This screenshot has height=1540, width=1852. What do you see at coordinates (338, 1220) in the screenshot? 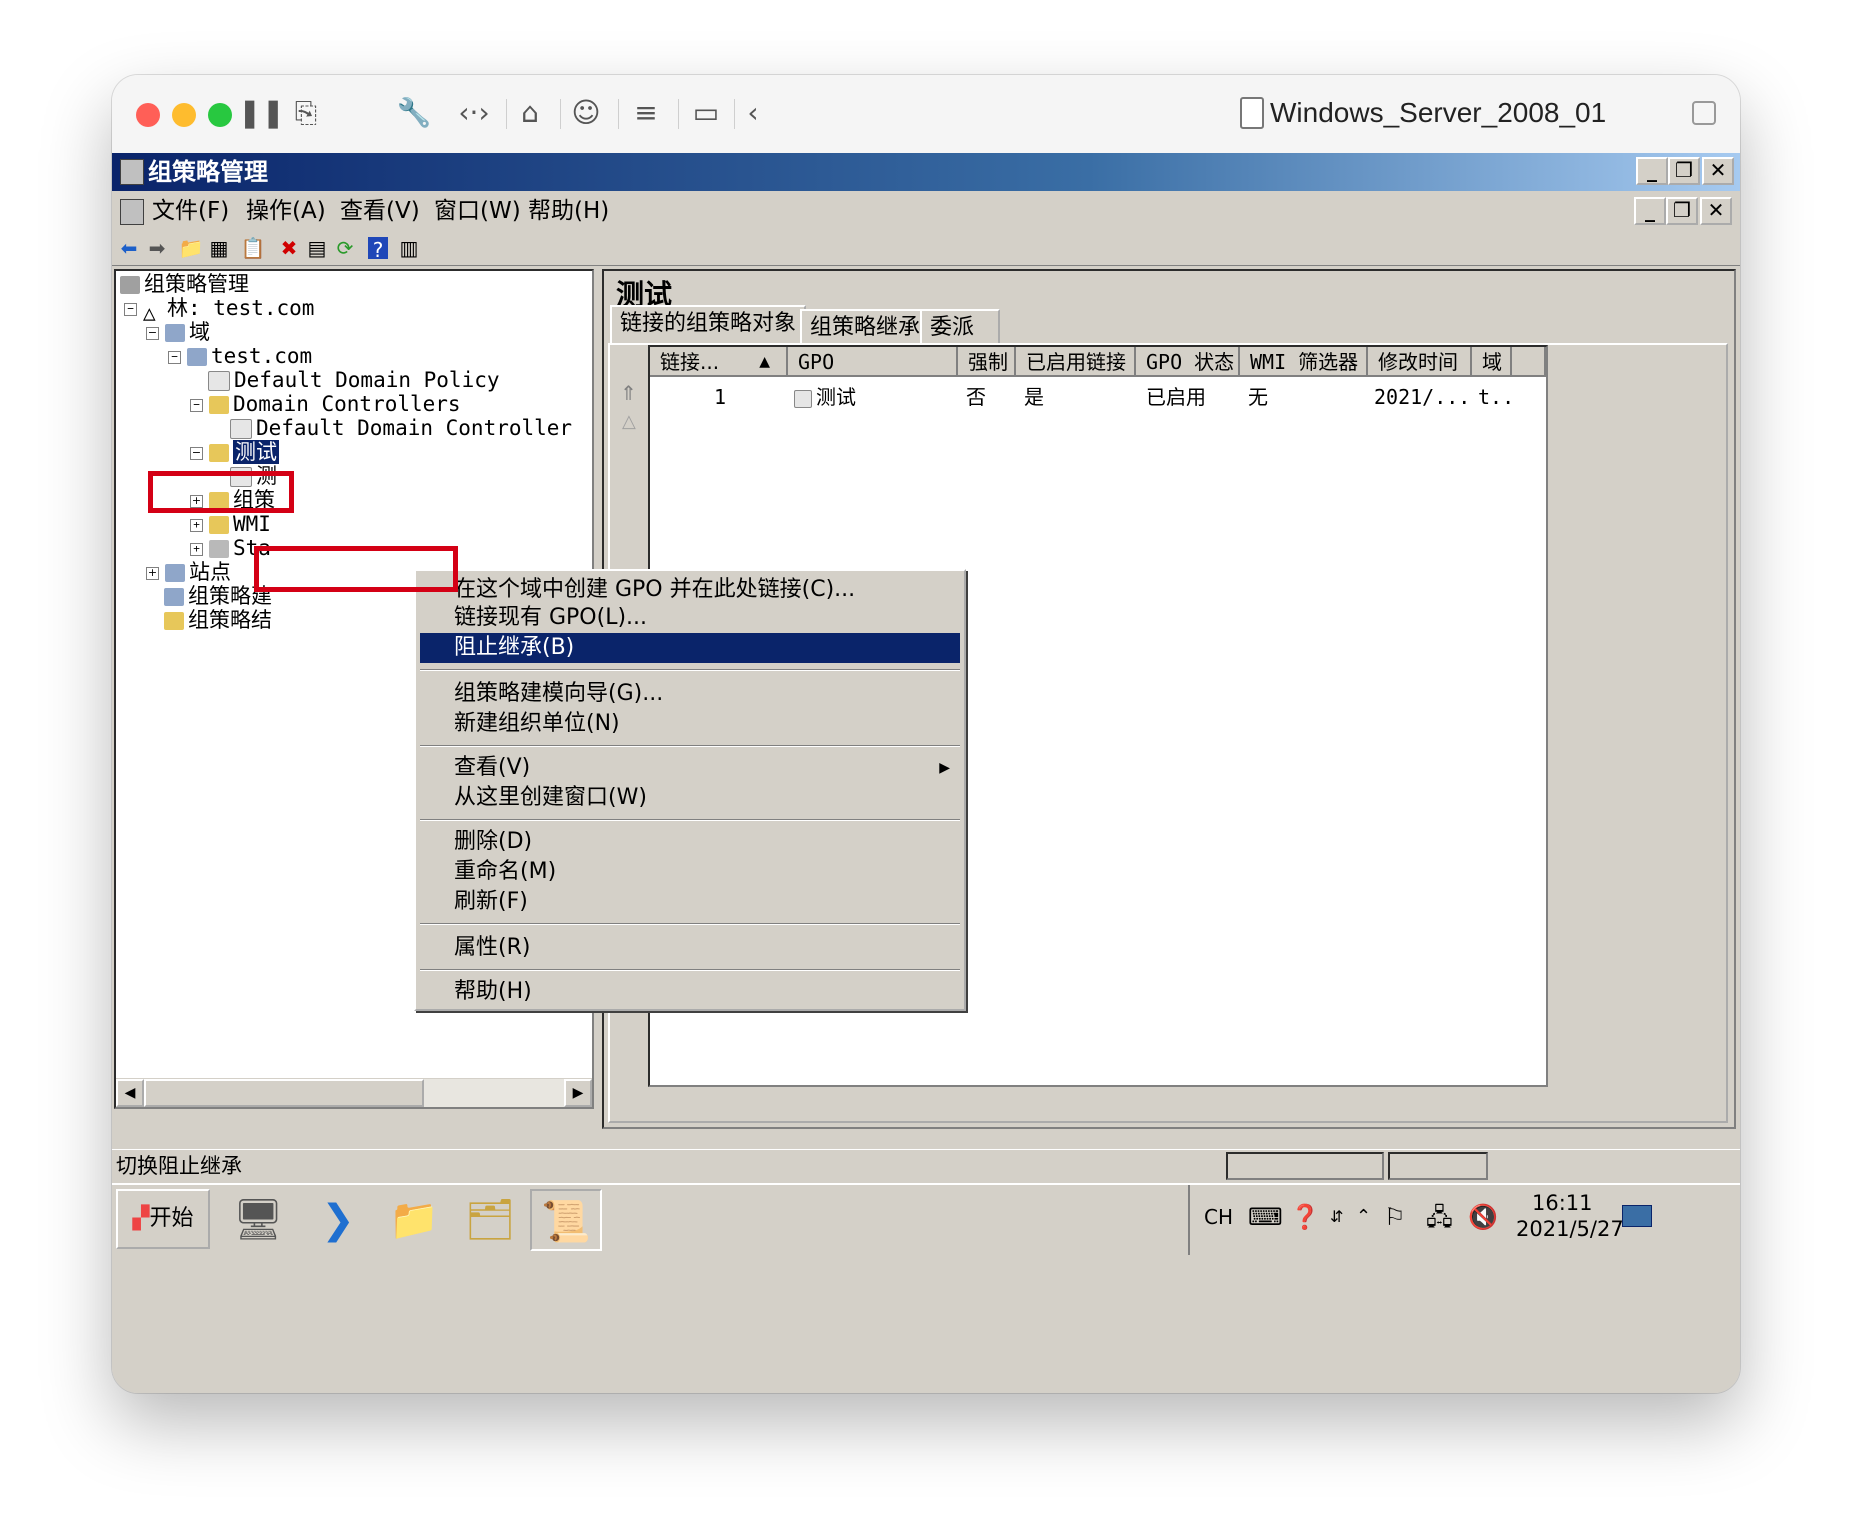
I see `powershell-icon: ❯` at bounding box center [338, 1220].